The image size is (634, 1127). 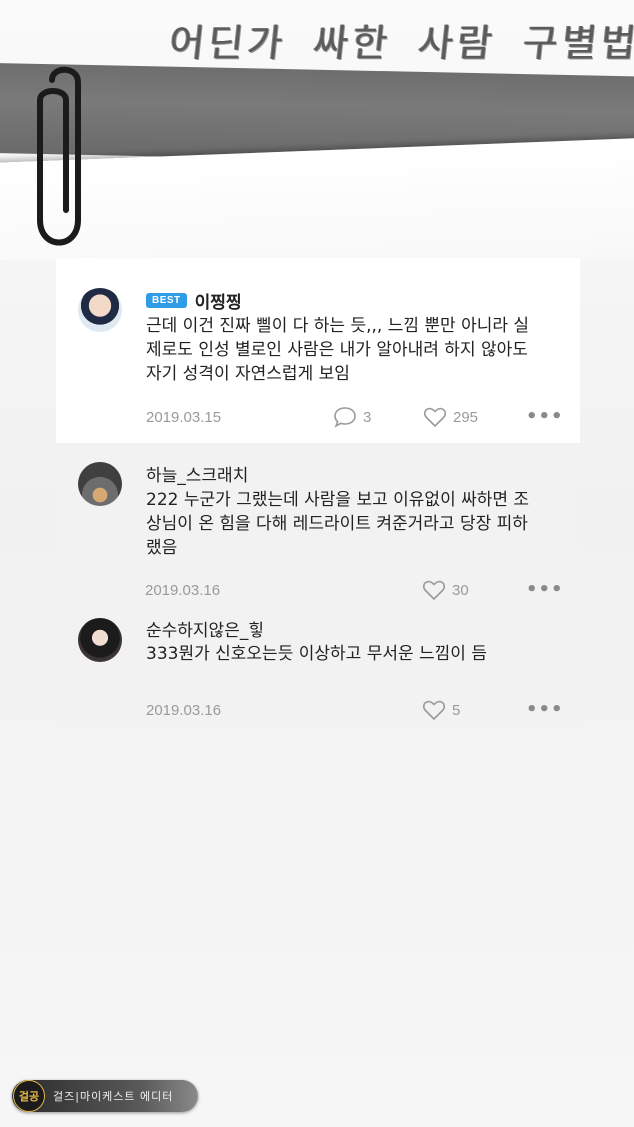 What do you see at coordinates (466, 417) in the screenshot?
I see `like-count: 295` at bounding box center [466, 417].